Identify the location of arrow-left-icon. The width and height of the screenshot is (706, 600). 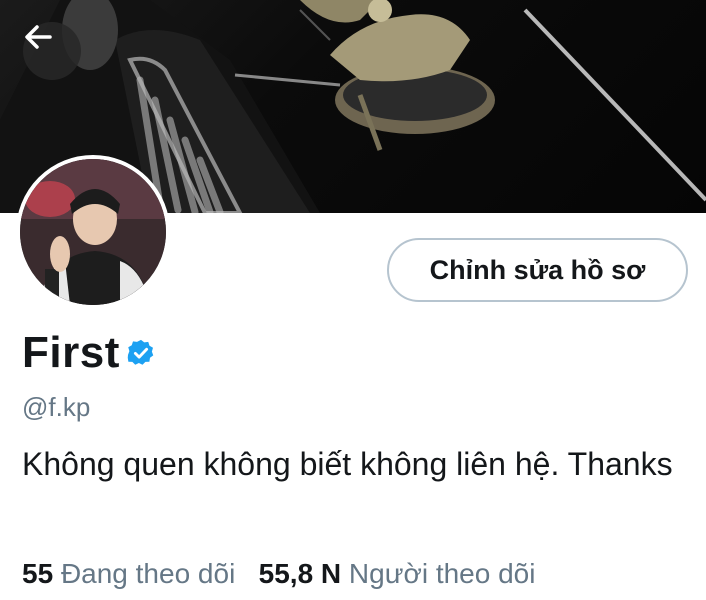
(38, 37).